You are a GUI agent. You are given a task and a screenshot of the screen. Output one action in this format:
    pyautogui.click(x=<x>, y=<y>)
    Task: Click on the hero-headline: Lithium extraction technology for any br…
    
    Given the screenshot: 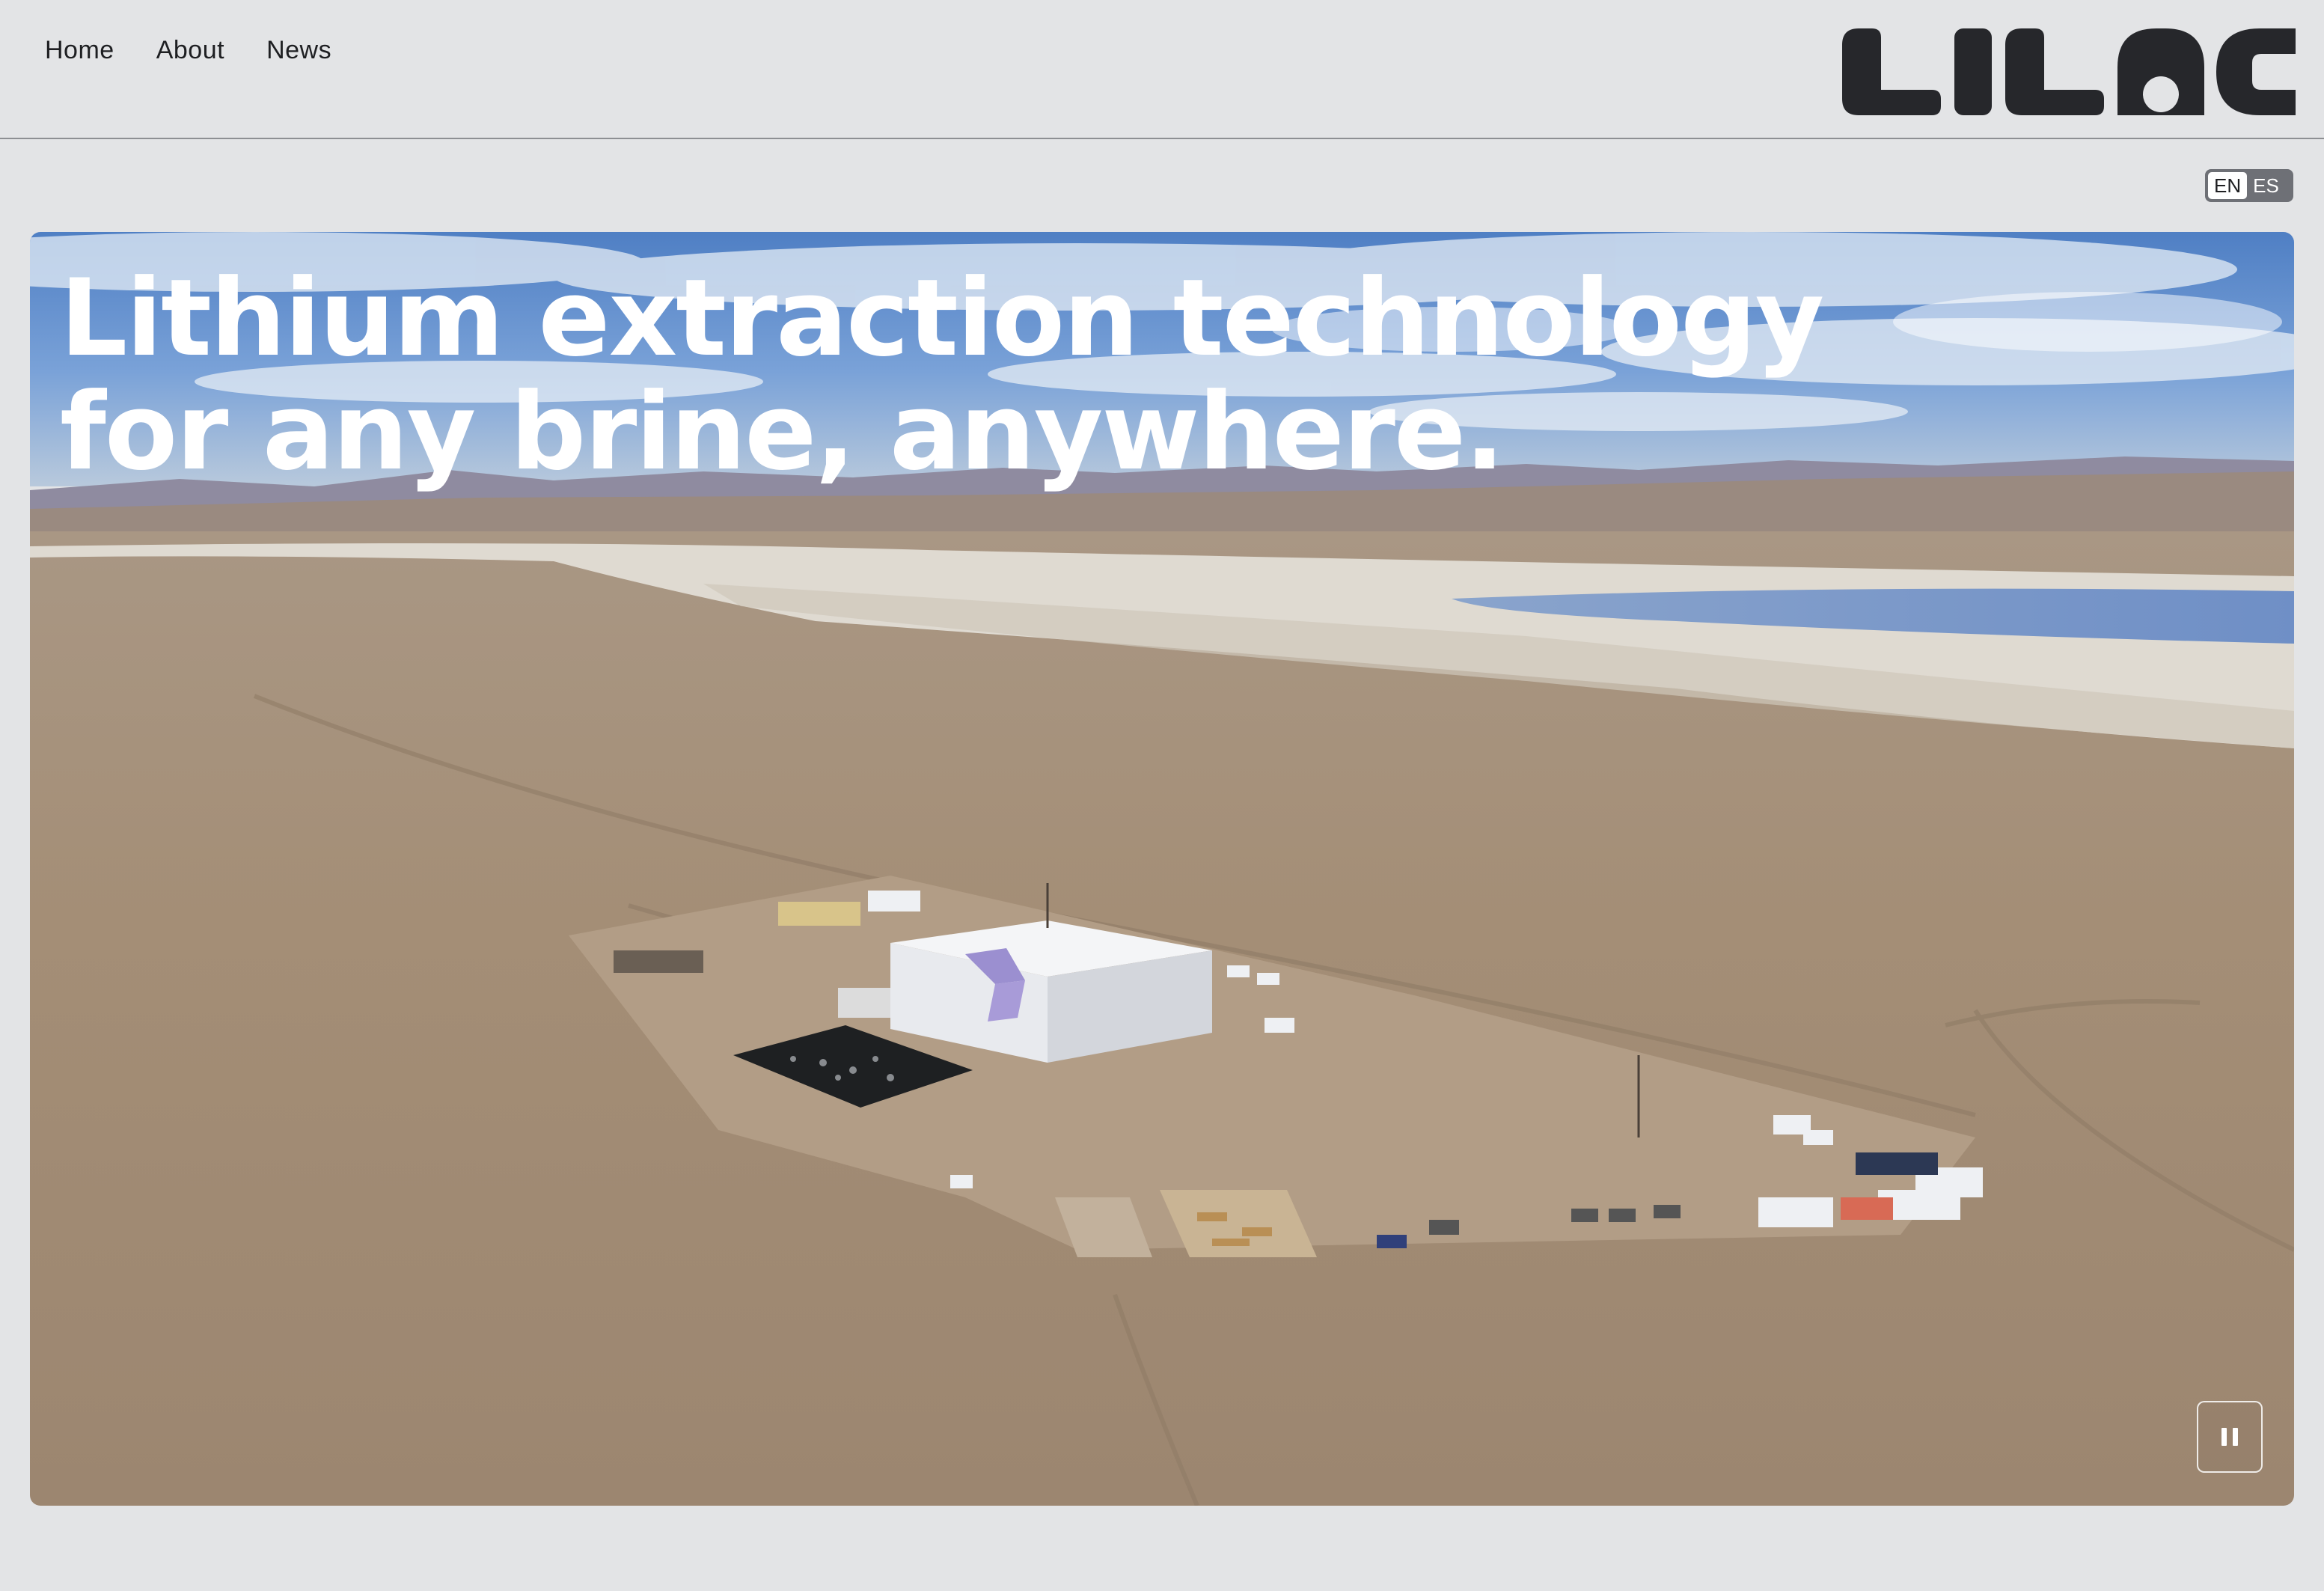 What is the action you would take?
    pyautogui.click(x=942, y=375)
    